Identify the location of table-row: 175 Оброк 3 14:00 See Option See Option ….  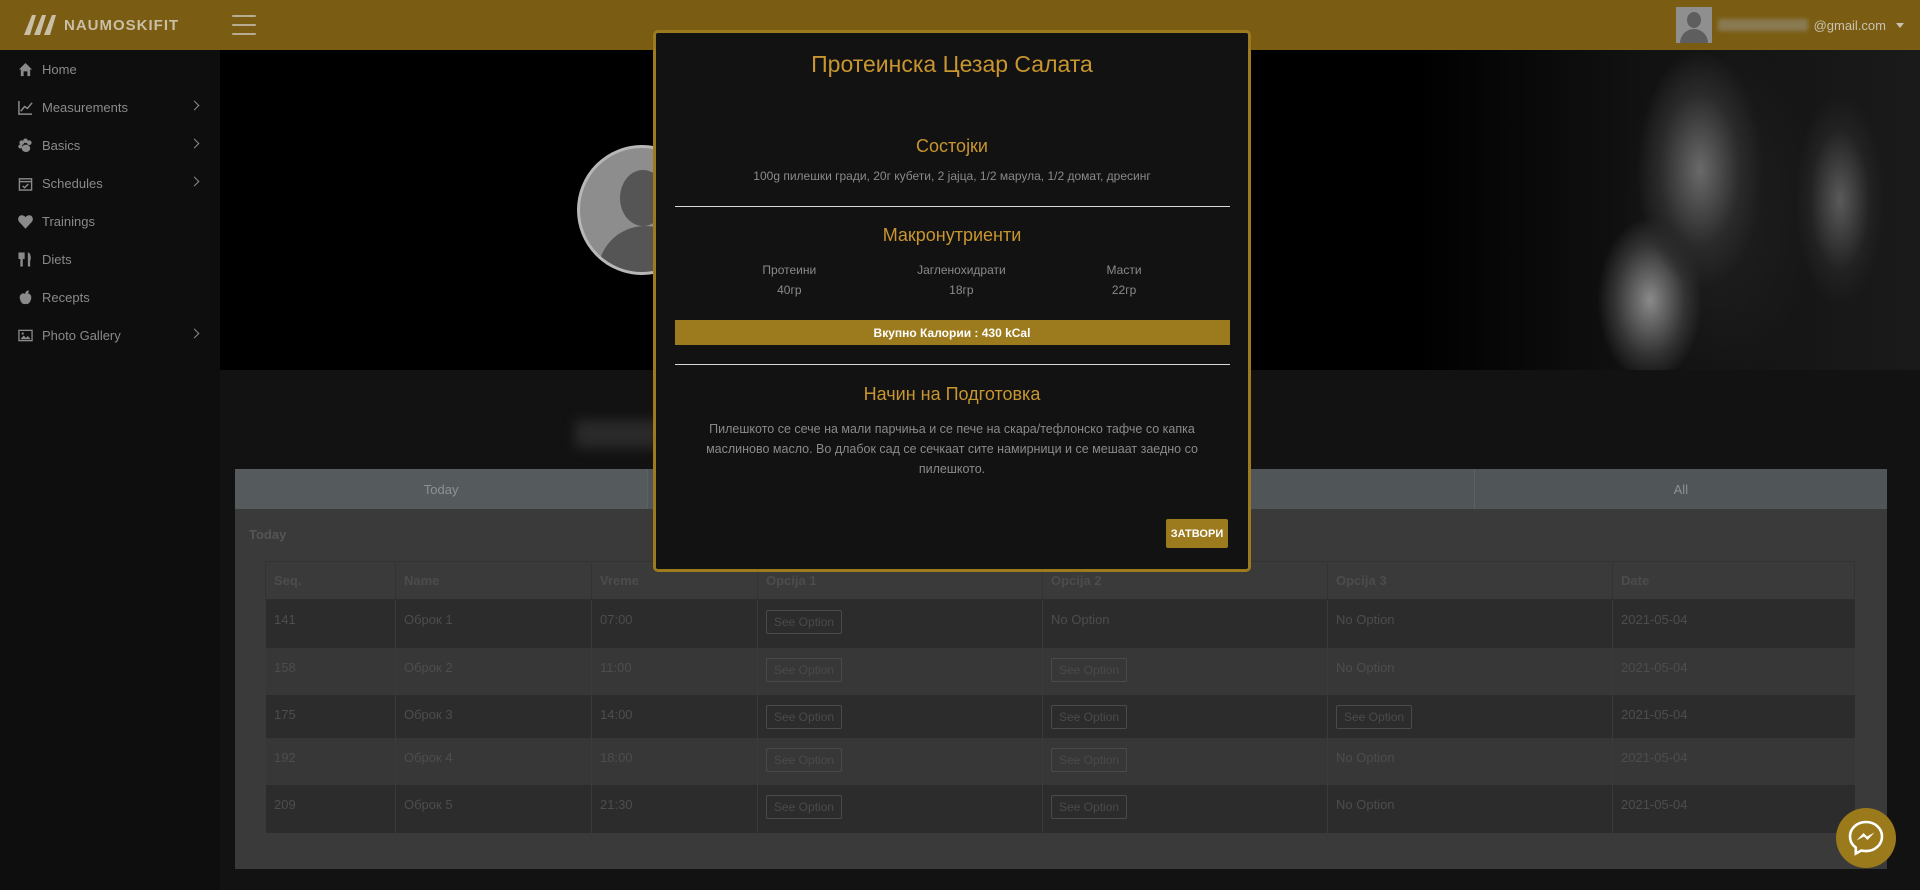
(1060, 716).